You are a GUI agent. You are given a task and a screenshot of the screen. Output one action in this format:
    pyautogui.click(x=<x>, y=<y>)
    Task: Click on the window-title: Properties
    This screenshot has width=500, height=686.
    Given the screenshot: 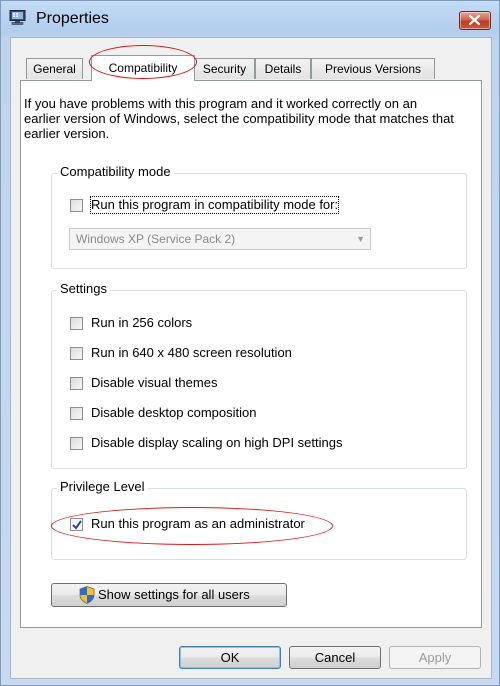 What is the action you would take?
    pyautogui.click(x=72, y=18)
    